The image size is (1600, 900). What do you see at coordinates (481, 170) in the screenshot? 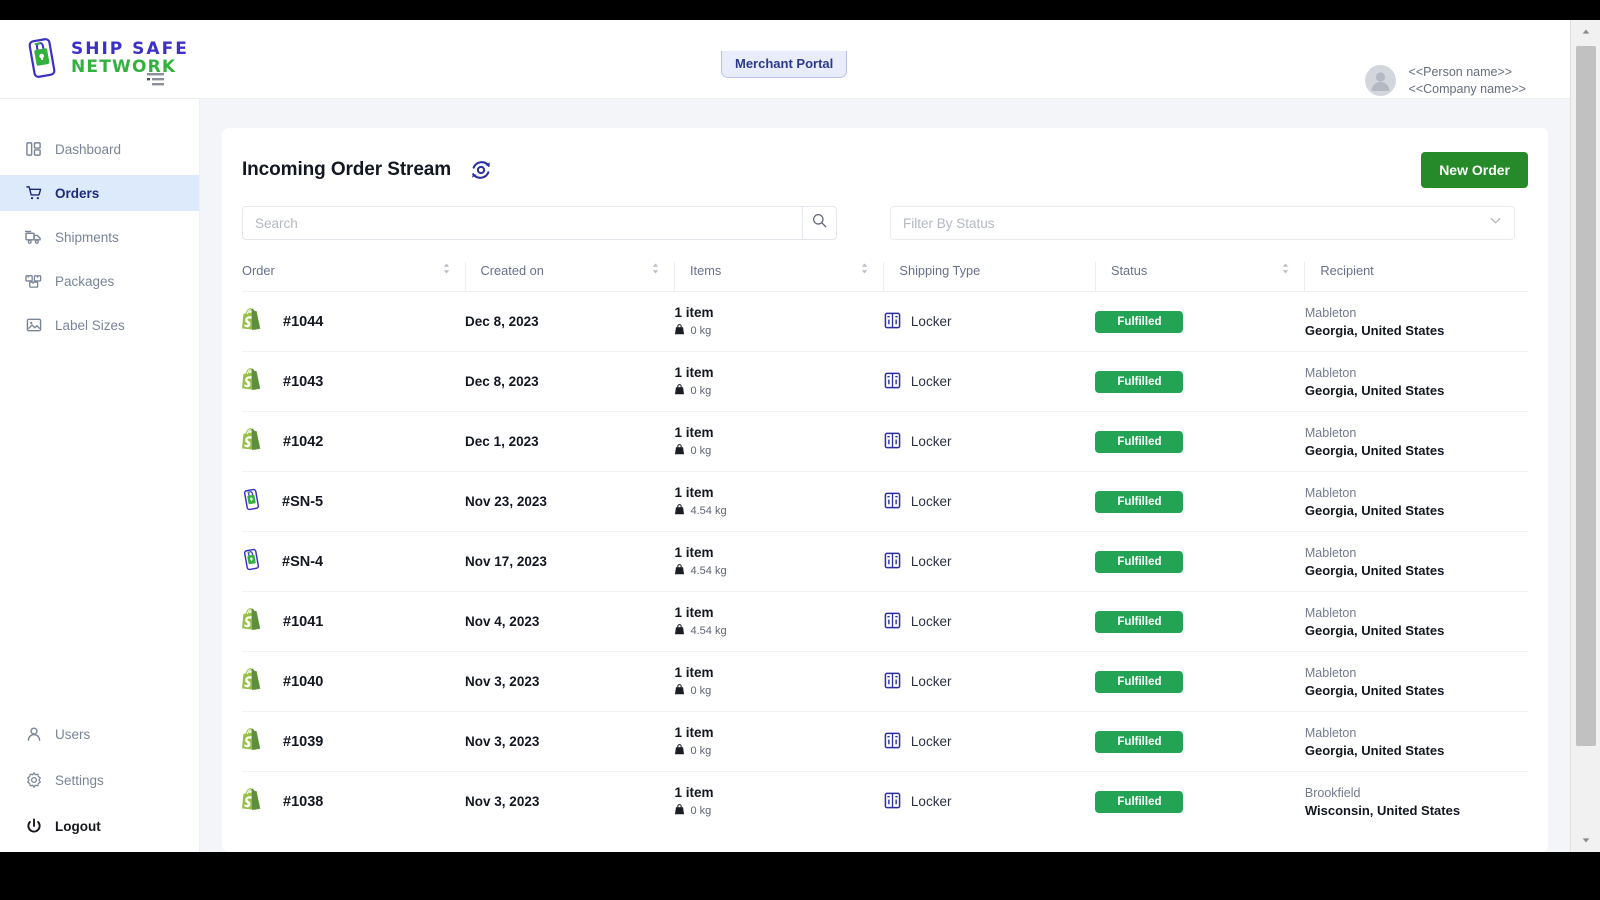
I see `sync-icon` at bounding box center [481, 170].